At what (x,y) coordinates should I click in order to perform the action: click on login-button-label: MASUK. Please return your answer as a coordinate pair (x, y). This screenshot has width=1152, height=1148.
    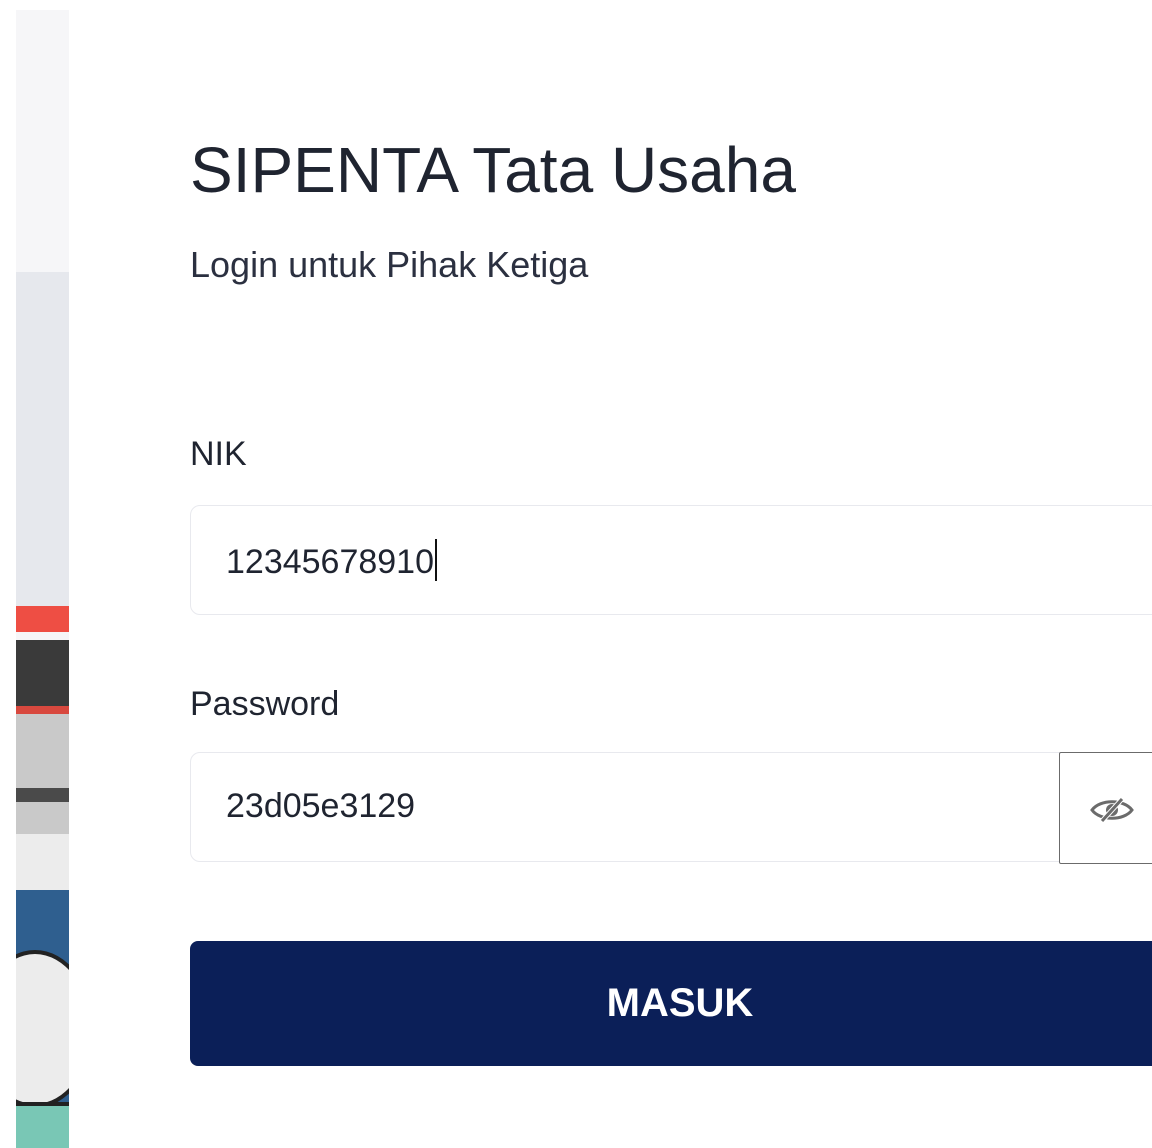
    Looking at the image, I should click on (680, 1003).